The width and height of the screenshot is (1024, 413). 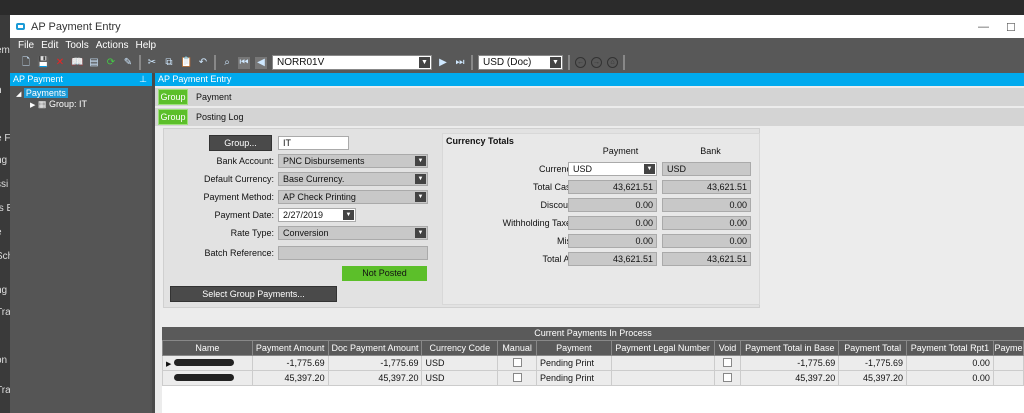 What do you see at coordinates (60, 63) in the screenshot?
I see `delete-icon: ✕` at bounding box center [60, 63].